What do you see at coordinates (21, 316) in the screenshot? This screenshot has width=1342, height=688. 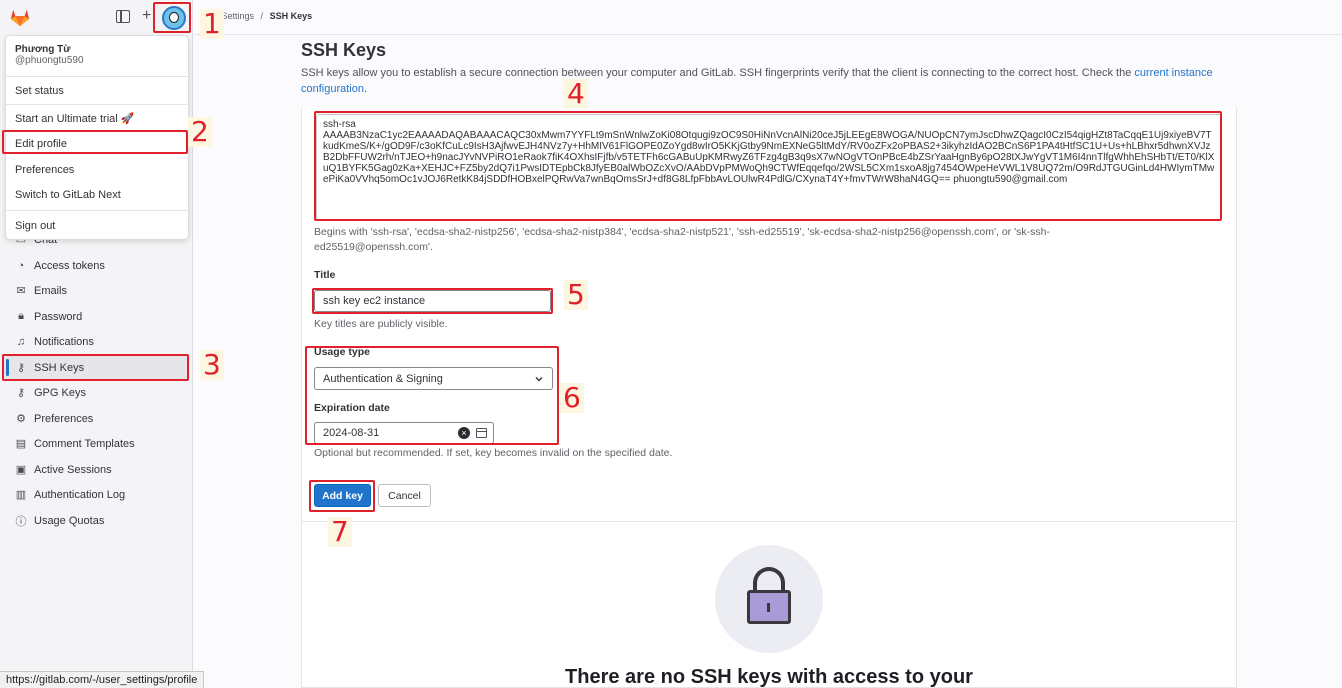 I see `lock-icon: 🔒︎` at bounding box center [21, 316].